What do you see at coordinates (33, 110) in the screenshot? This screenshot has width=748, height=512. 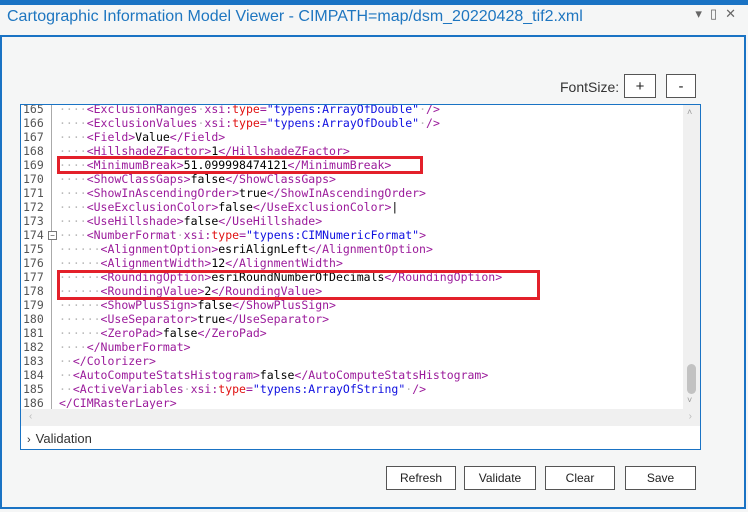 I see `line-number: 165` at bounding box center [33, 110].